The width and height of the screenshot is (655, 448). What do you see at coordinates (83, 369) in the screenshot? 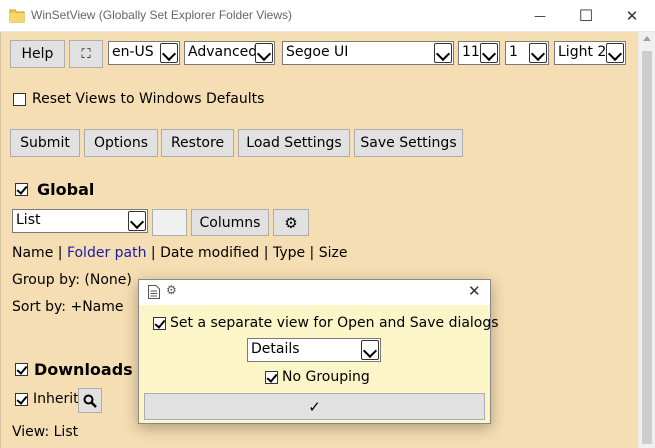
I see `downloads-heading: Downloads` at bounding box center [83, 369].